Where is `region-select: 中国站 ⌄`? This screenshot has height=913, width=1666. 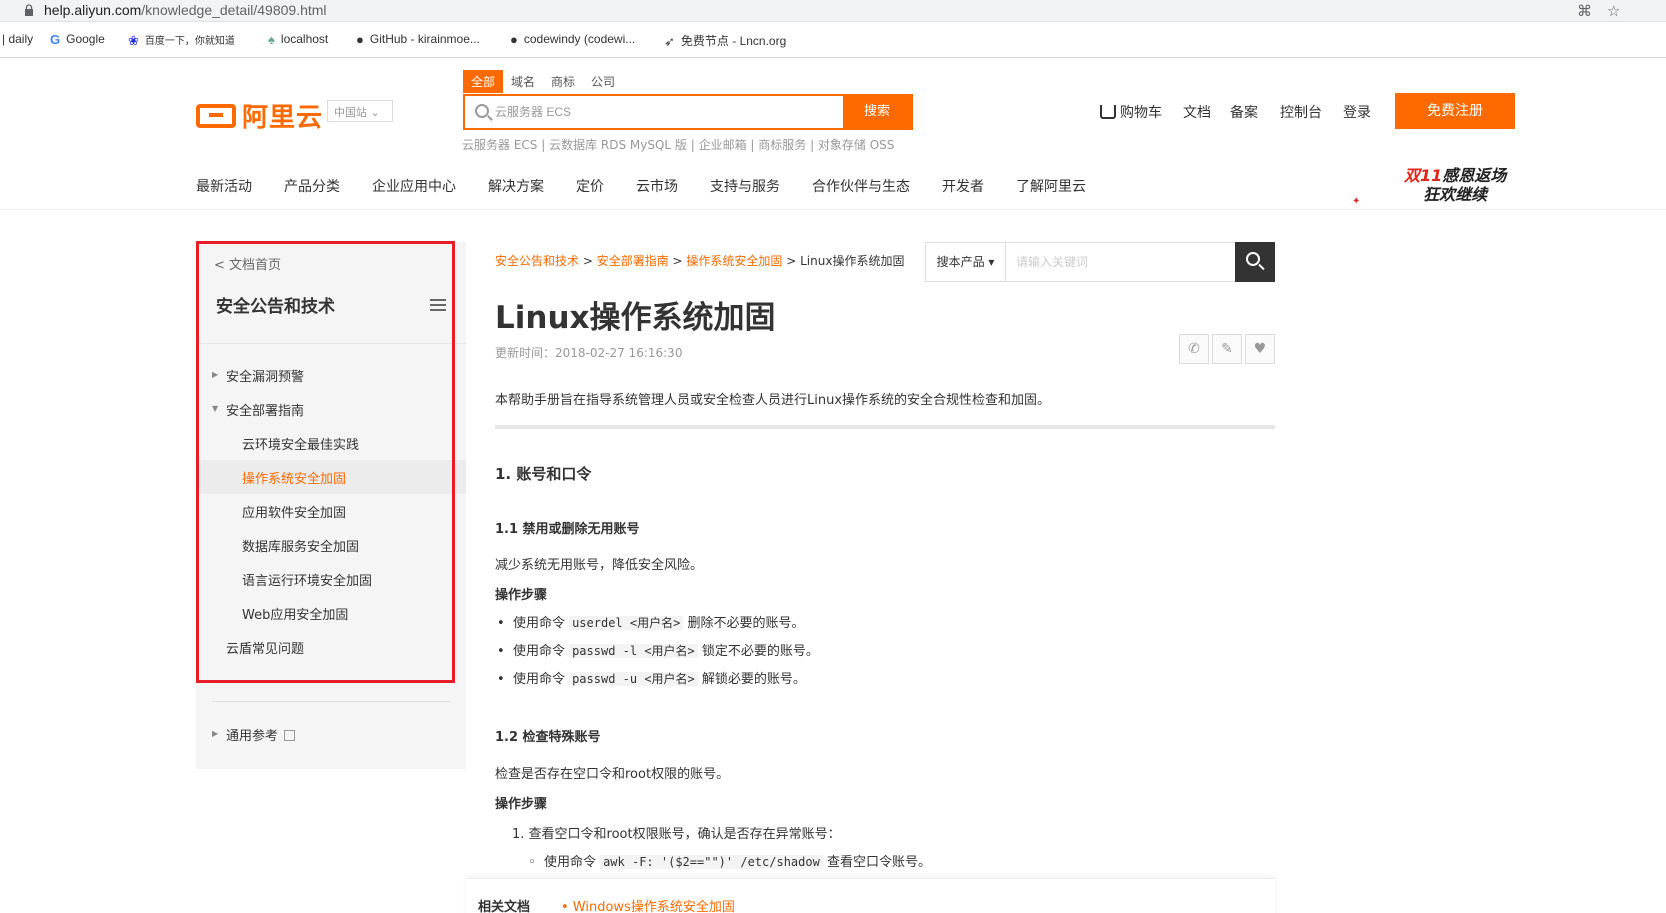 region-select: 中国站 ⌄ is located at coordinates (360, 111).